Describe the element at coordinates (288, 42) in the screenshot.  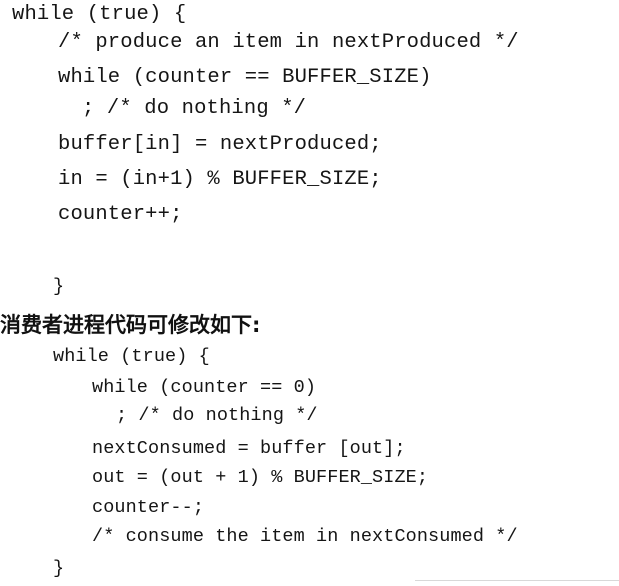
I see `code-comment-line: /* produce an item in nextProduced */` at that location.